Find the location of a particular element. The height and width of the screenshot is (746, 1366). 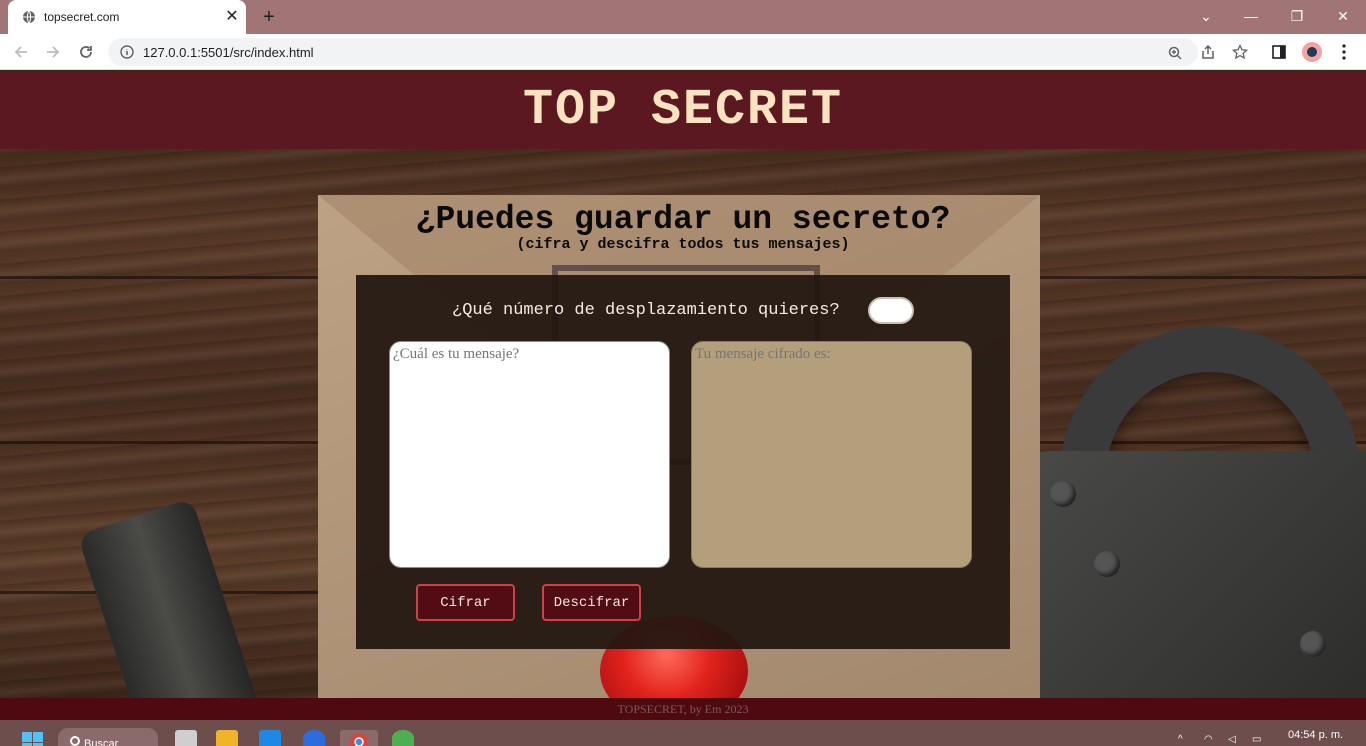

browser-toolbar: 127.0.0.1:5501/src/index.html is located at coordinates (683, 52).